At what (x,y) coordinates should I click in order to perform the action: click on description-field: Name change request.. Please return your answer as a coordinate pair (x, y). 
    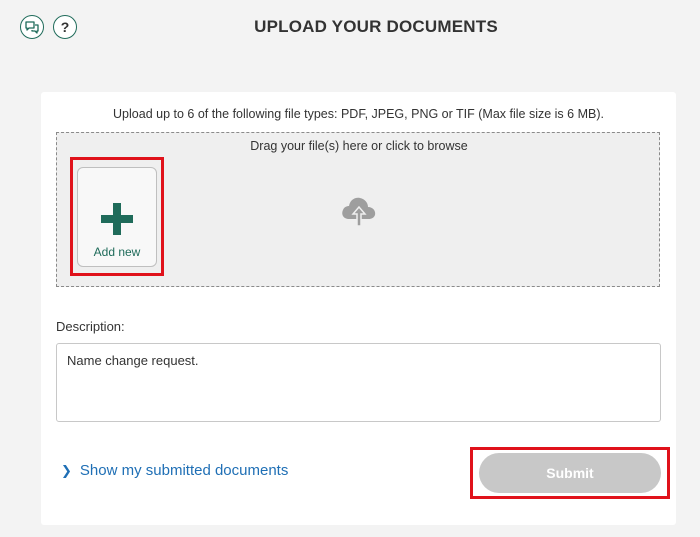
    Looking at the image, I should click on (358, 382).